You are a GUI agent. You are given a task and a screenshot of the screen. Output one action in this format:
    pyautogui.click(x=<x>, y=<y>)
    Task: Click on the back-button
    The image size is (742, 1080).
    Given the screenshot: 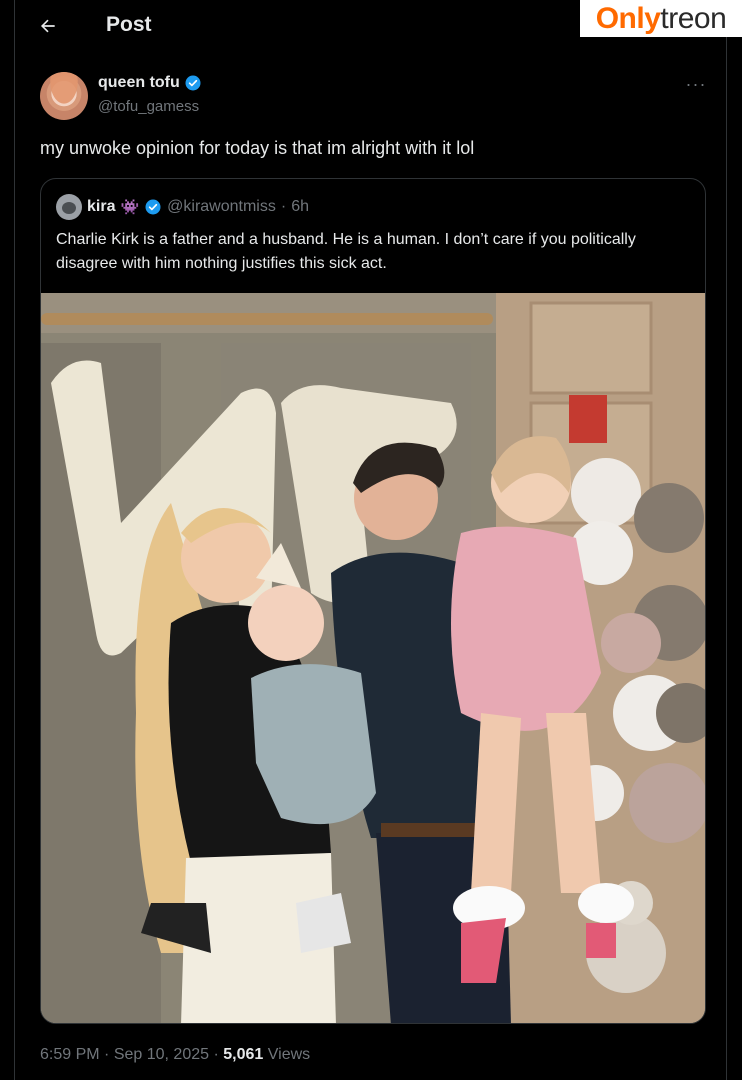 What is the action you would take?
    pyautogui.click(x=48, y=26)
    